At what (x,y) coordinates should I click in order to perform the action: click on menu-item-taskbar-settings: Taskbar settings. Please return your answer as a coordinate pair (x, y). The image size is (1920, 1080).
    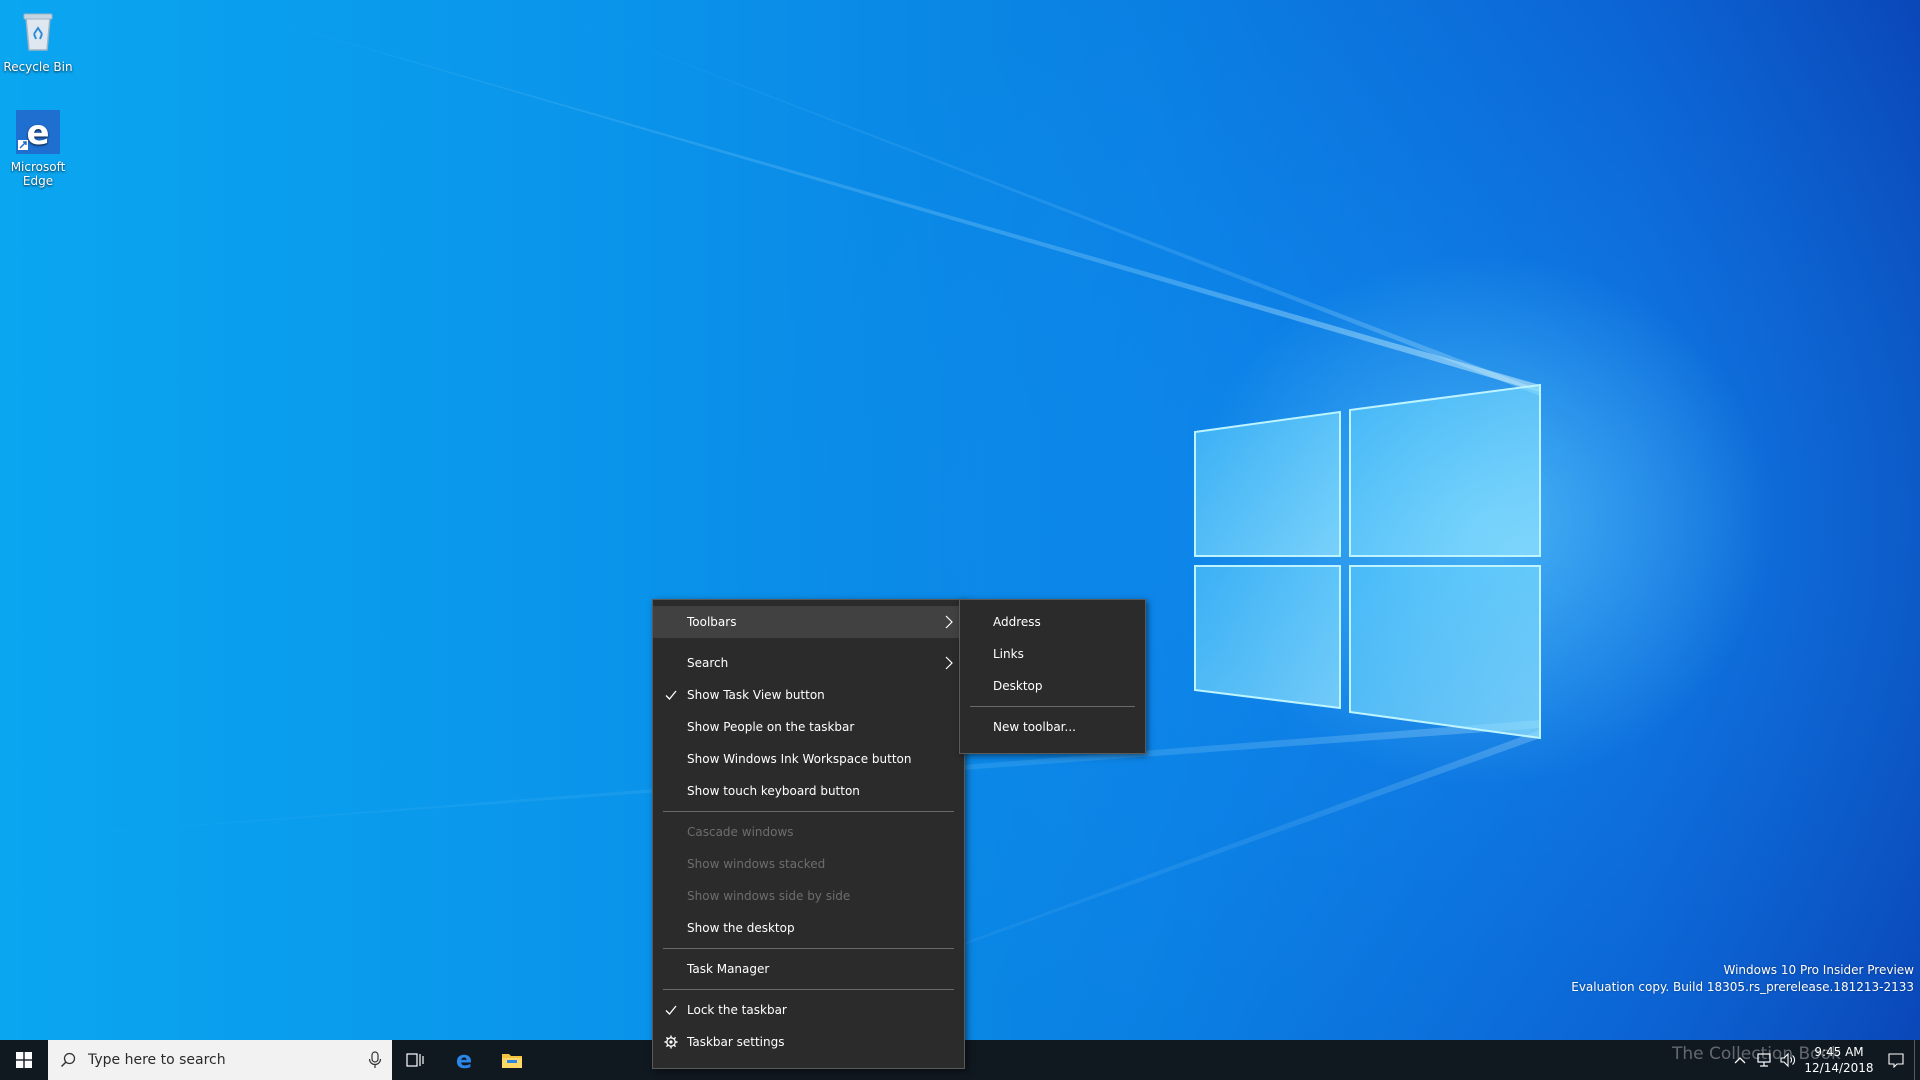
    Looking at the image, I should click on (808, 1042).